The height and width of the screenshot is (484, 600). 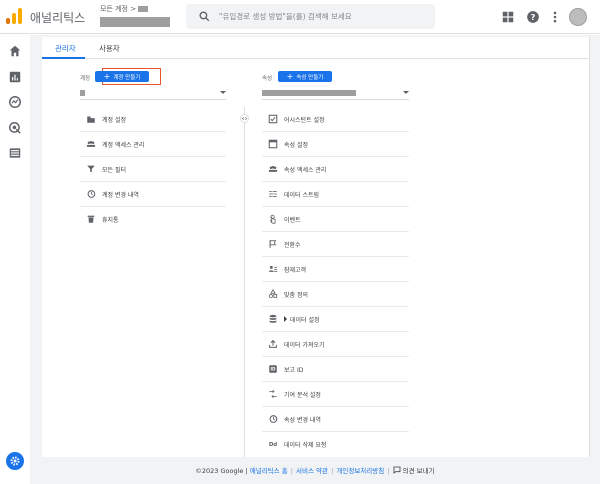 I want to click on reporting-identity-item: ID 보고 ID, so click(x=335, y=369).